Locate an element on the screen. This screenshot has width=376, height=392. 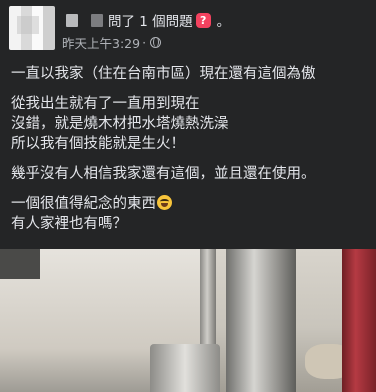
paragraph: 一直以我家（住在台南市區）現在還有這個為傲 is located at coordinates (191, 74).